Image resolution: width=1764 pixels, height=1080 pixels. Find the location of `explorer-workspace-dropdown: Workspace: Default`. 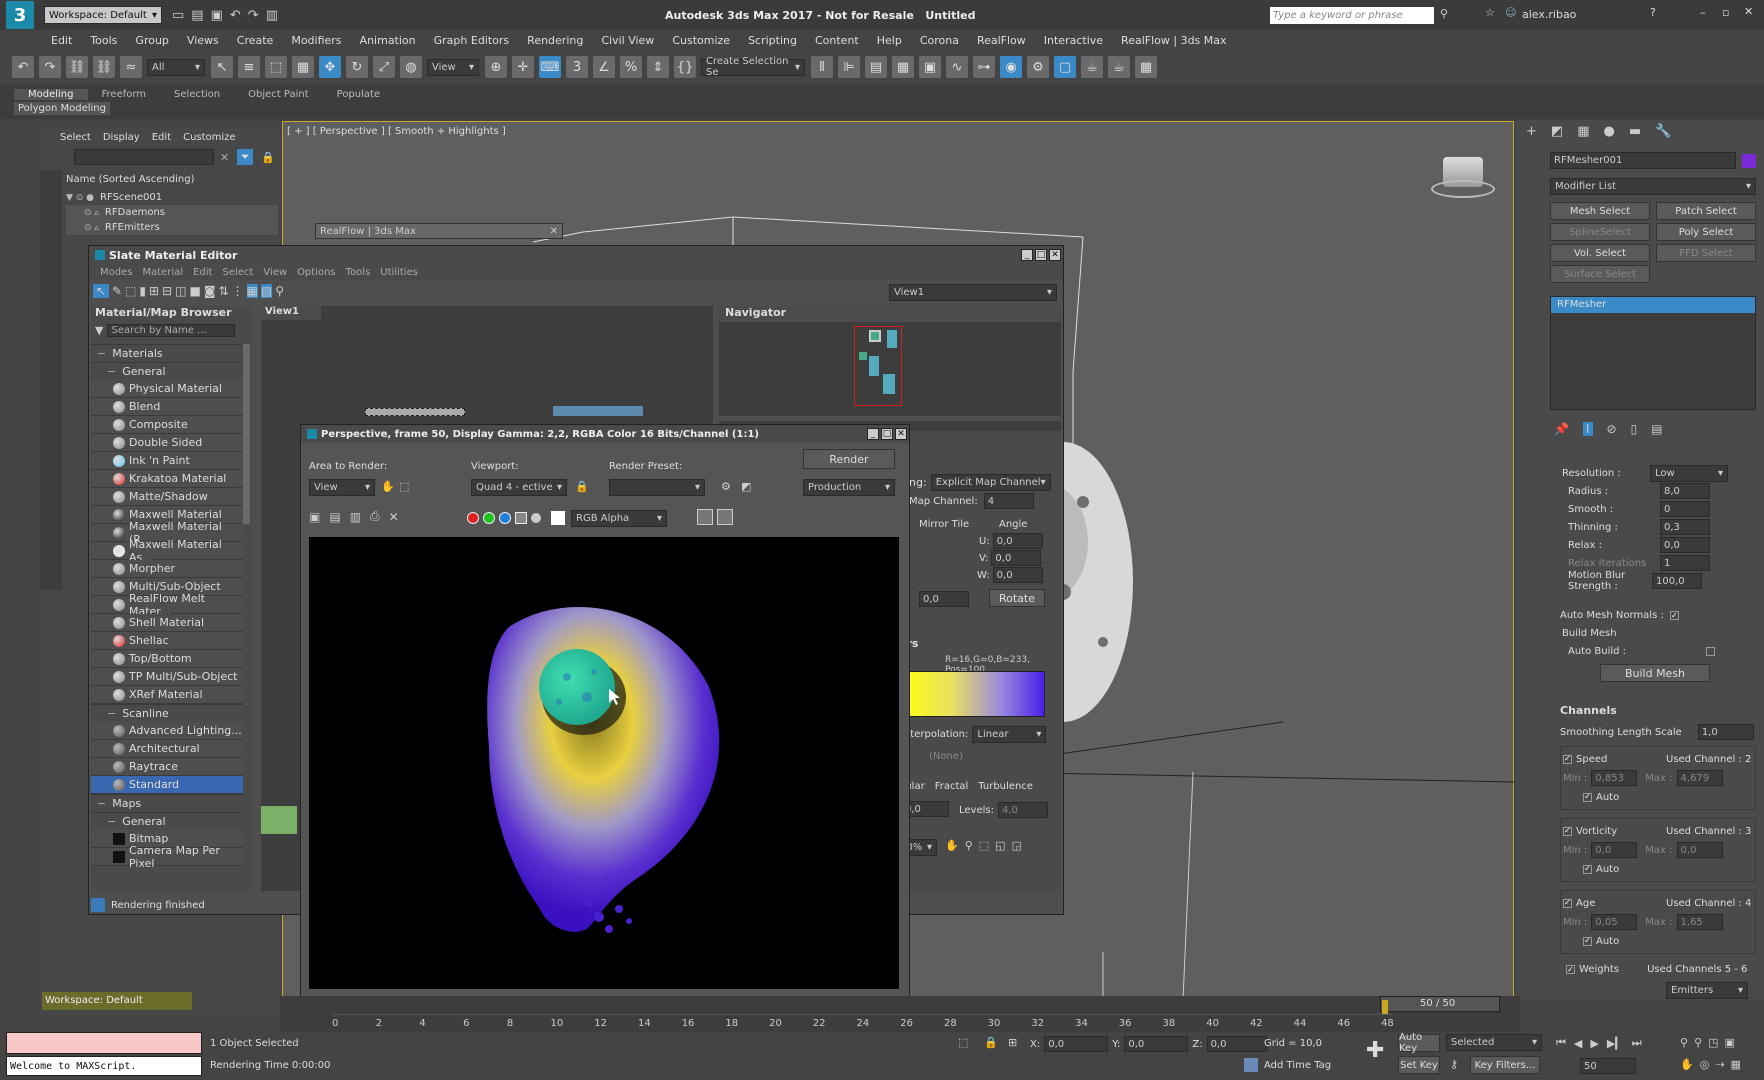

explorer-workspace-dropdown: Workspace: Default is located at coordinates (117, 1001).